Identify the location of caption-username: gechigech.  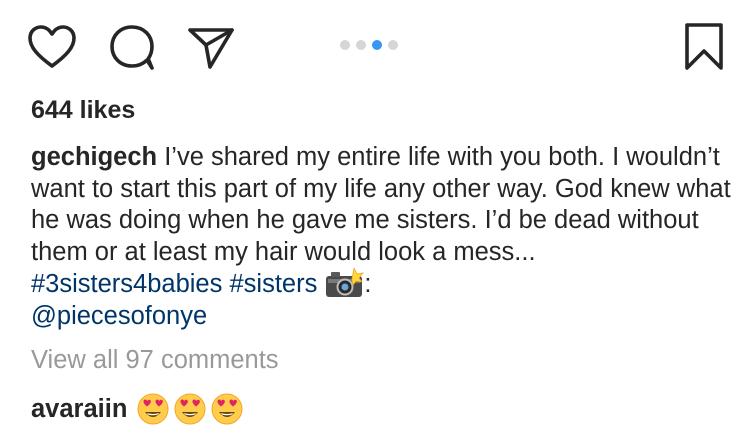
(94, 157).